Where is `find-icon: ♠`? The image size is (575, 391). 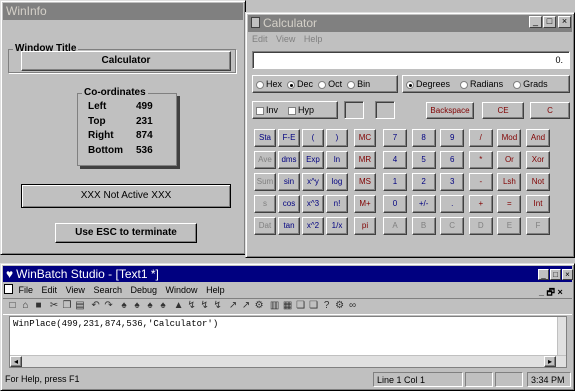
find-icon: ♠ is located at coordinates (124, 305).